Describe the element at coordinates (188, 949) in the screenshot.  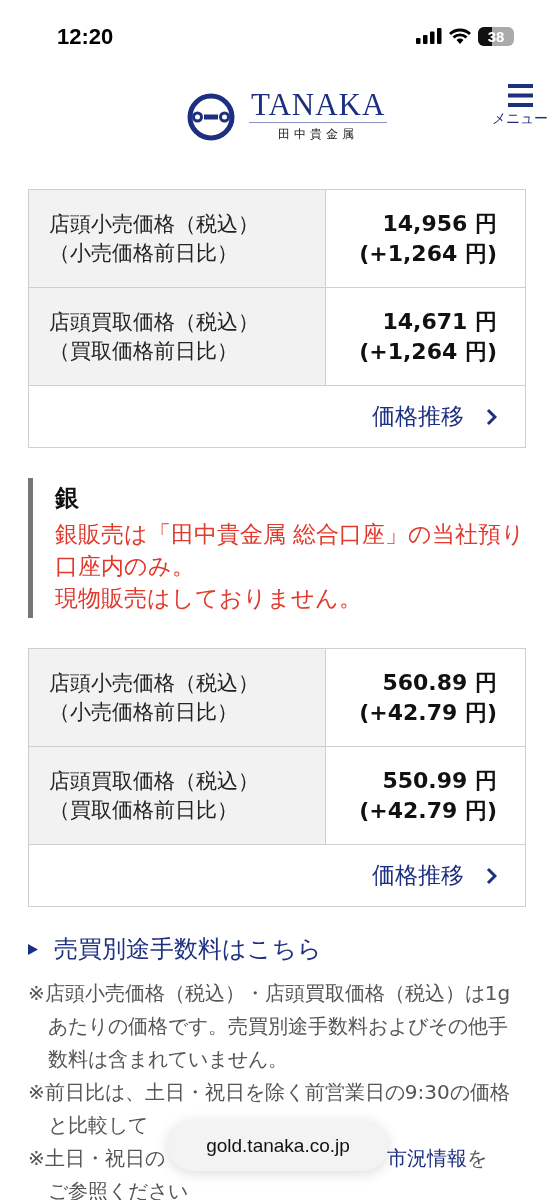
I see `fee-link: 売買別途手数料はこちら` at that location.